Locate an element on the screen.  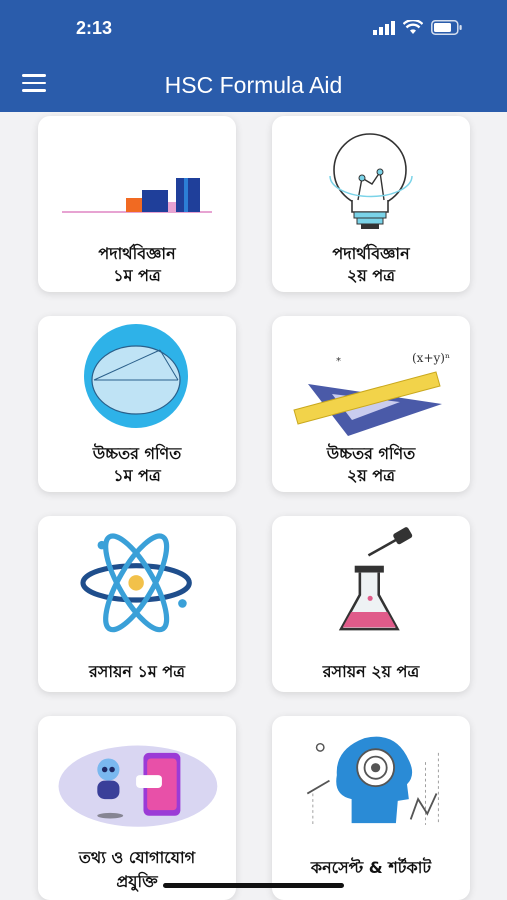
card-ict: তথ্য ও যোগাযোগ প্রযুক্তি is located at coordinates (137, 808).